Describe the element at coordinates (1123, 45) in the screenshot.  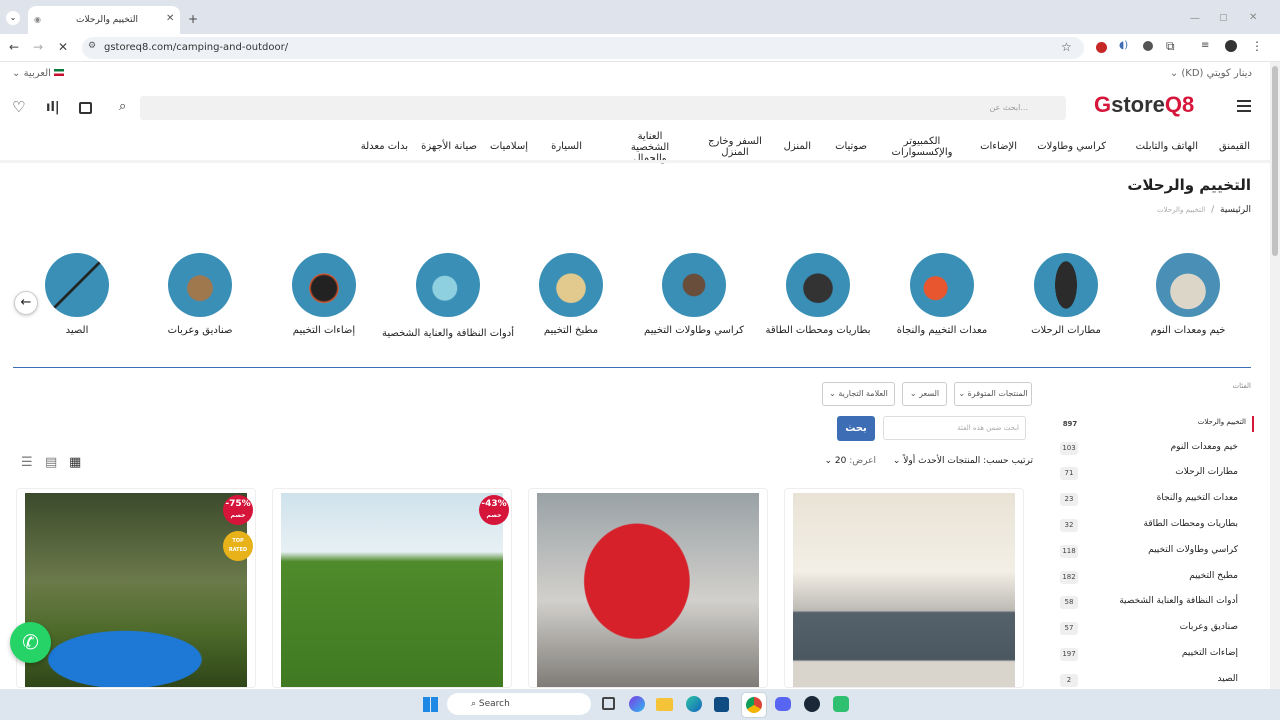
I see `extension-audio-icon: ◖)` at that location.